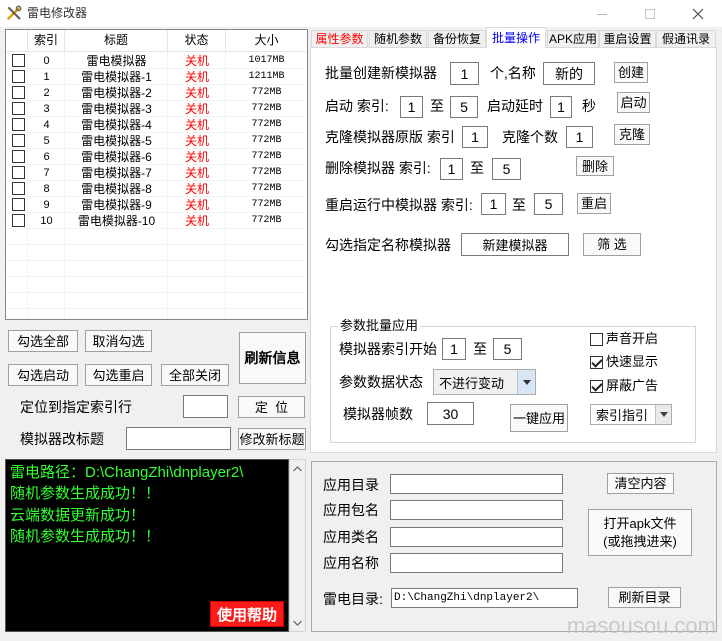 The width and height of the screenshot is (722, 641). What do you see at coordinates (271, 407) in the screenshot?
I see `locate-button: 定 位` at bounding box center [271, 407].